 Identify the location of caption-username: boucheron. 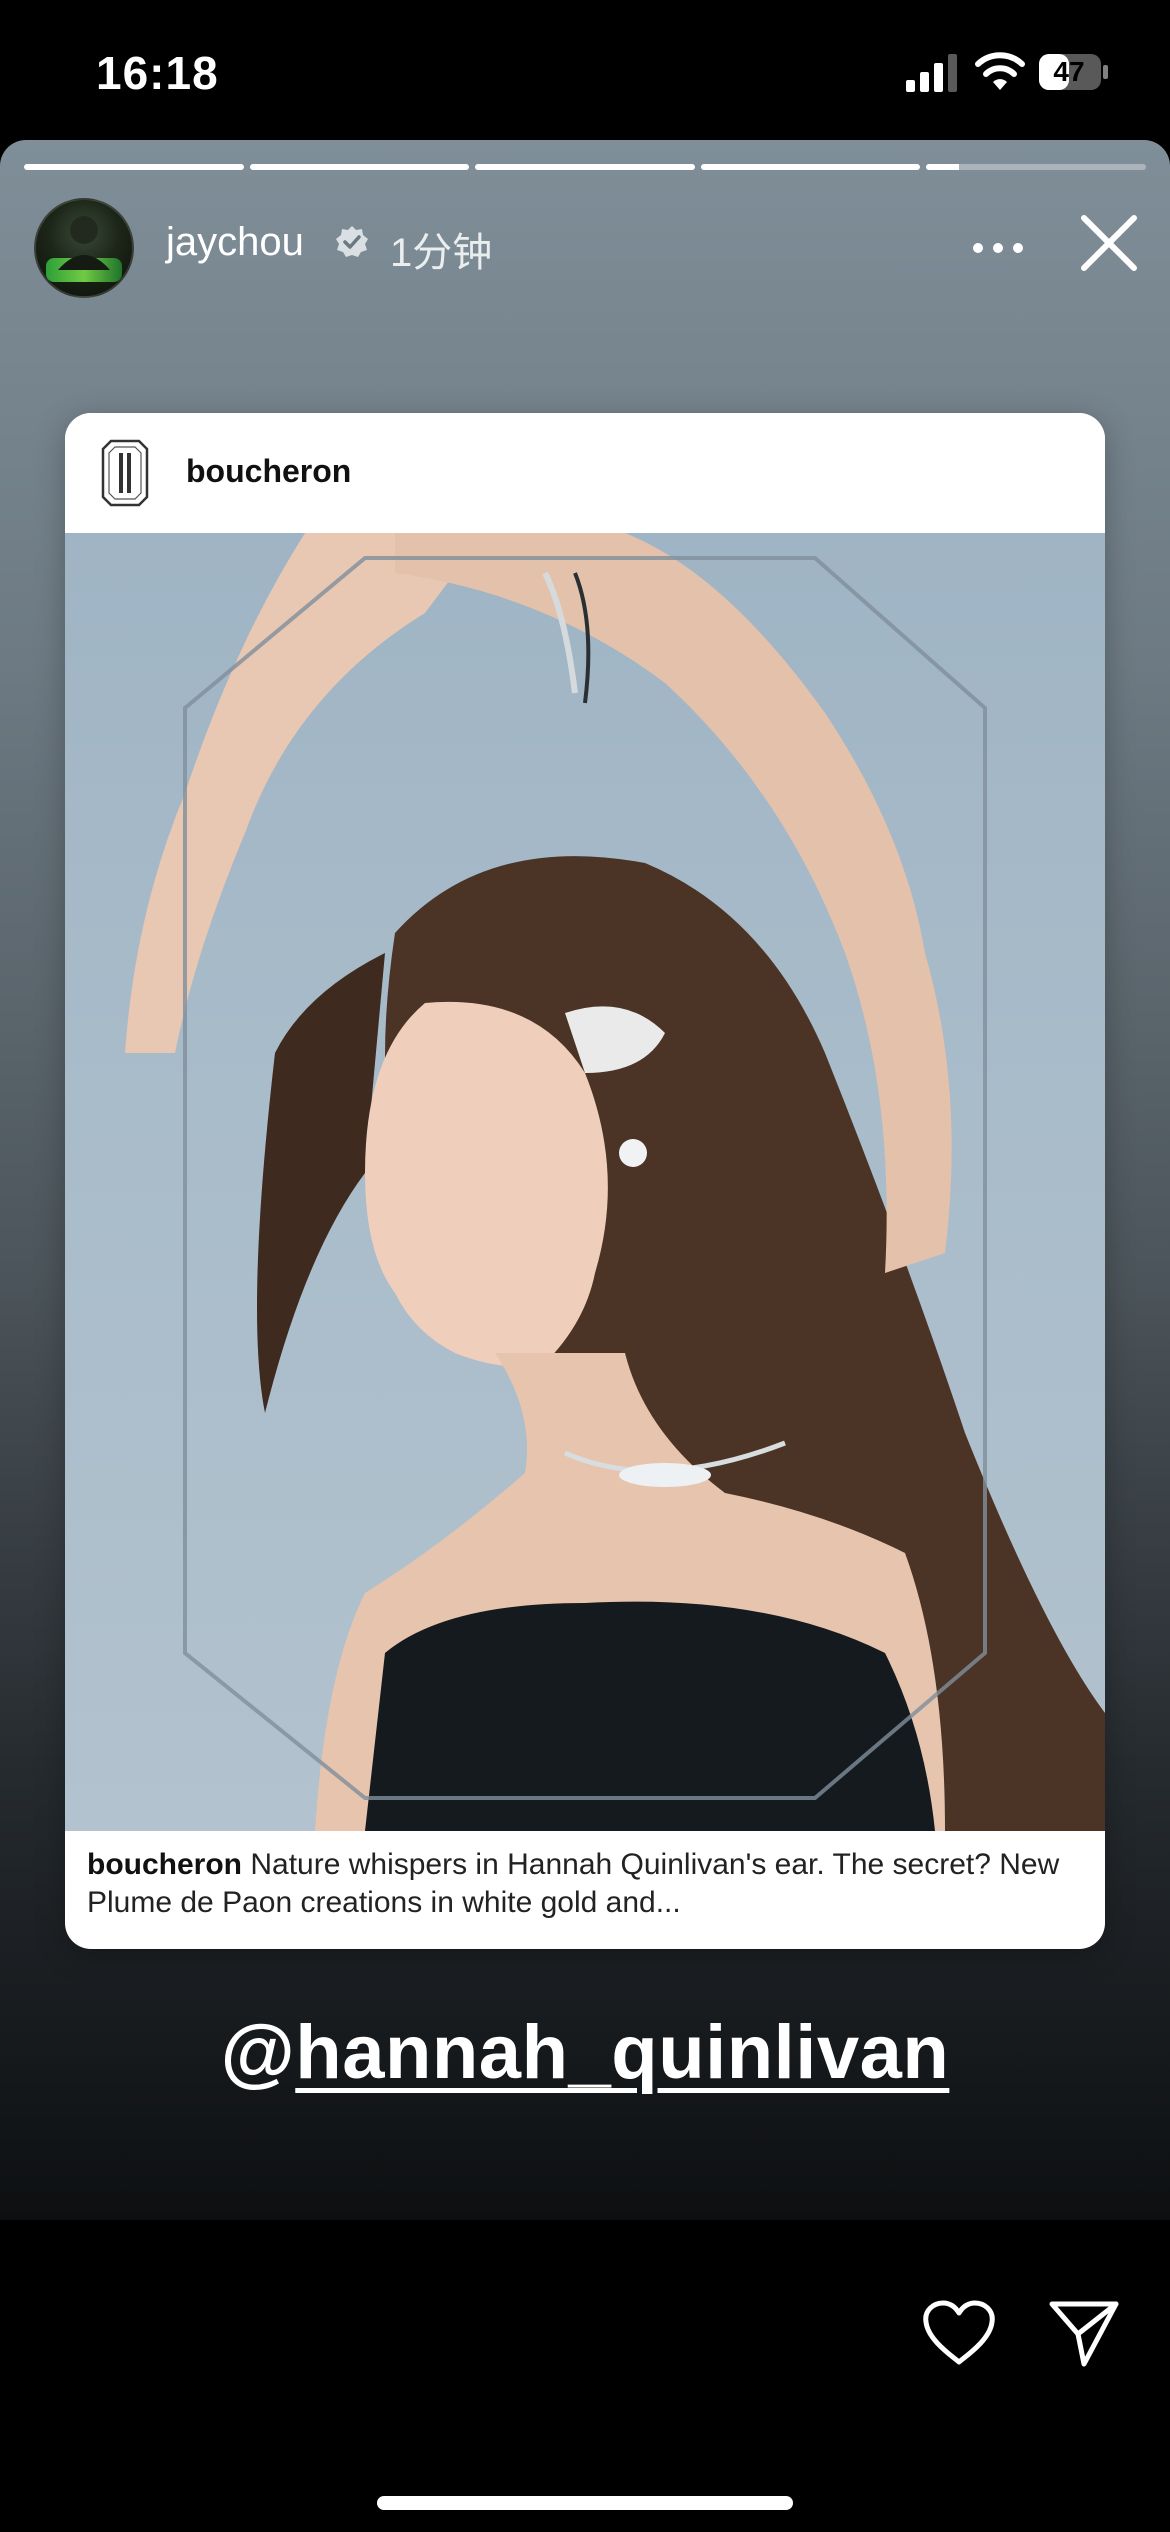
(164, 1864).